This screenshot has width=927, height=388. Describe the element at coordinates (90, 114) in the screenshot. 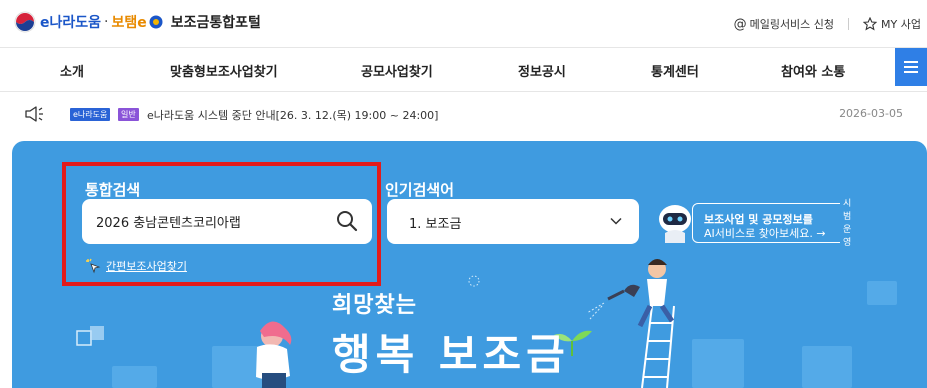

I see `notice-site-badge: e나라도움` at that location.